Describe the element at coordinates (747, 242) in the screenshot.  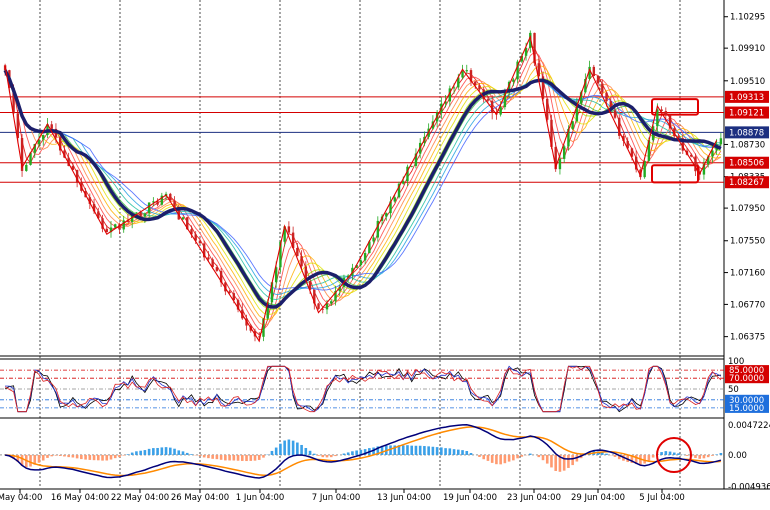
I see `y-tick-label: 1.07550` at that location.